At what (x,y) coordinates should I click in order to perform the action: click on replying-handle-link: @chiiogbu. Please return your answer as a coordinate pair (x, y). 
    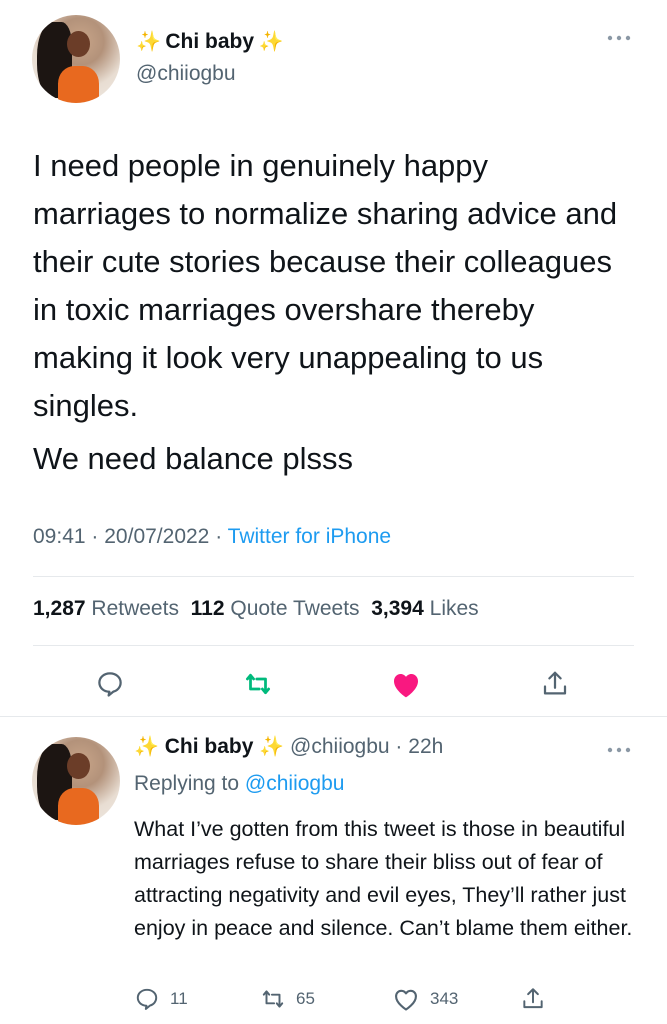
    Looking at the image, I should click on (295, 783).